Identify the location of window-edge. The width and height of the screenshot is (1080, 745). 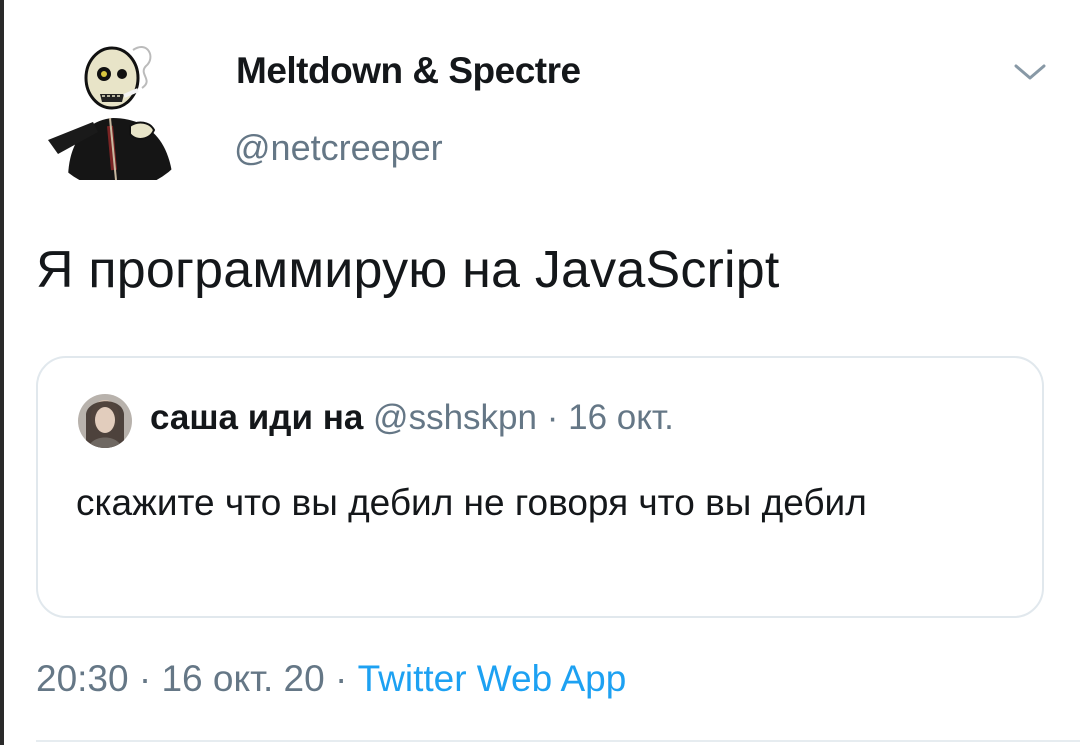
(2, 372).